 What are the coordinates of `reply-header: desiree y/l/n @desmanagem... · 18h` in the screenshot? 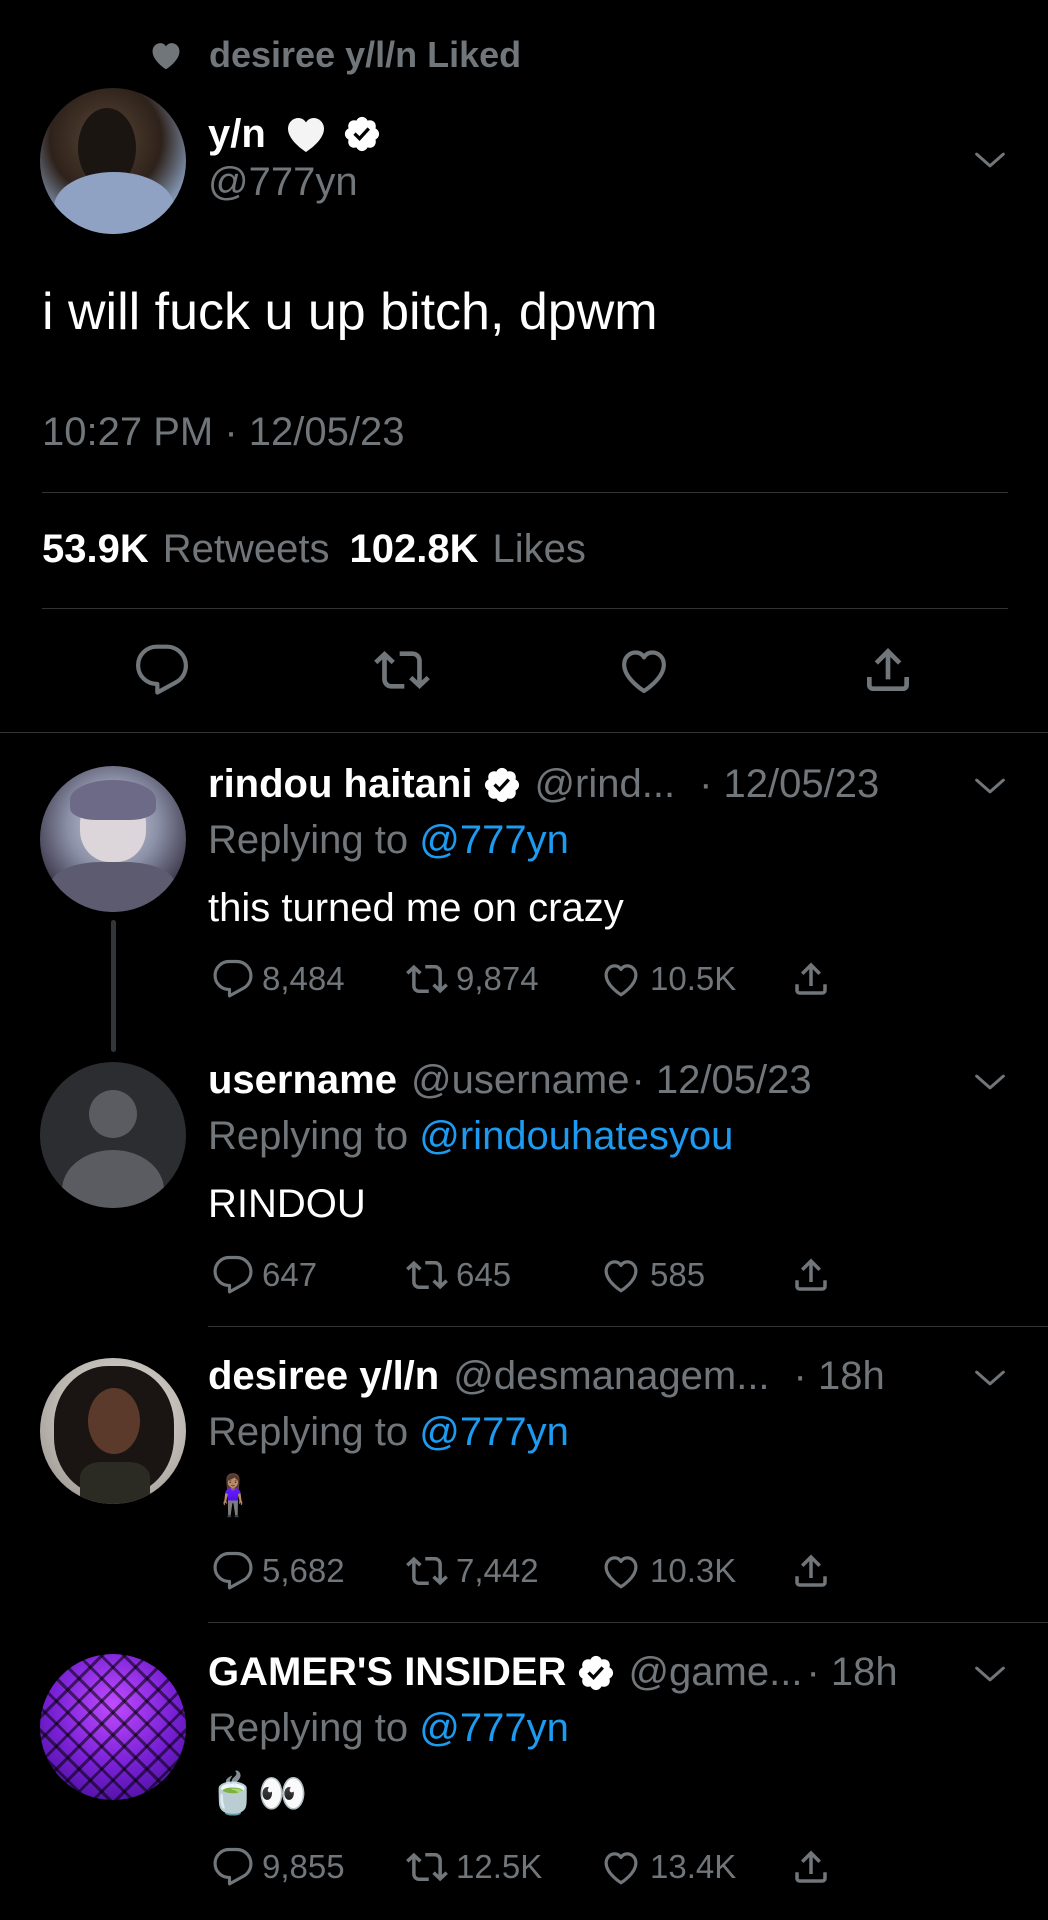 It's located at (546, 1376).